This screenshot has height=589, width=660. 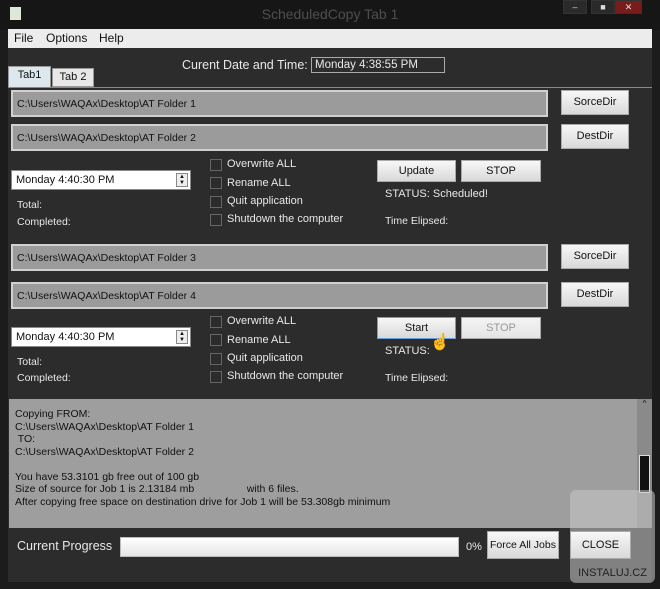 What do you see at coordinates (378, 65) in the screenshot?
I see `datetime-value: Monday 4:38:55 PM` at bounding box center [378, 65].